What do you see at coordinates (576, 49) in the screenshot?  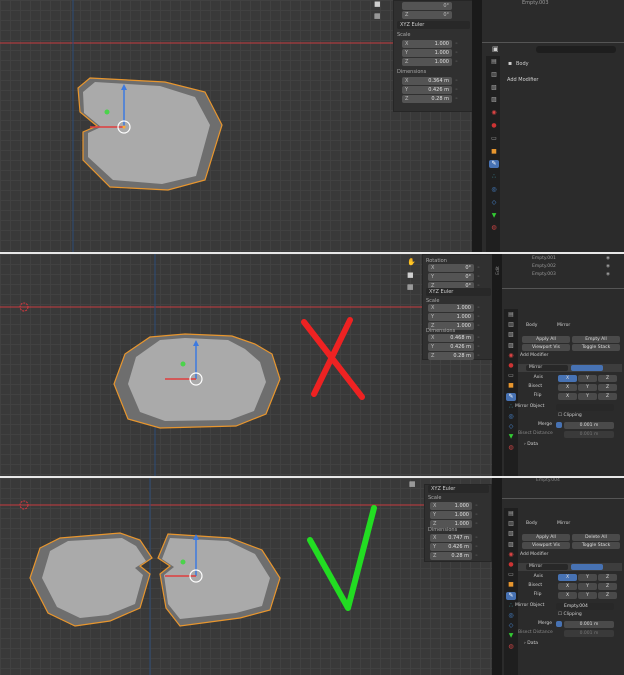 I see `search-input` at bounding box center [576, 49].